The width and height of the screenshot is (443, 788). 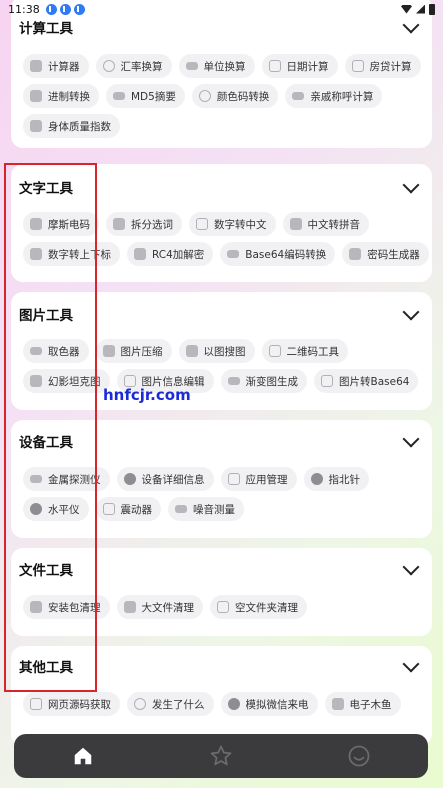 I want to click on relation-icon, so click(x=298, y=96).